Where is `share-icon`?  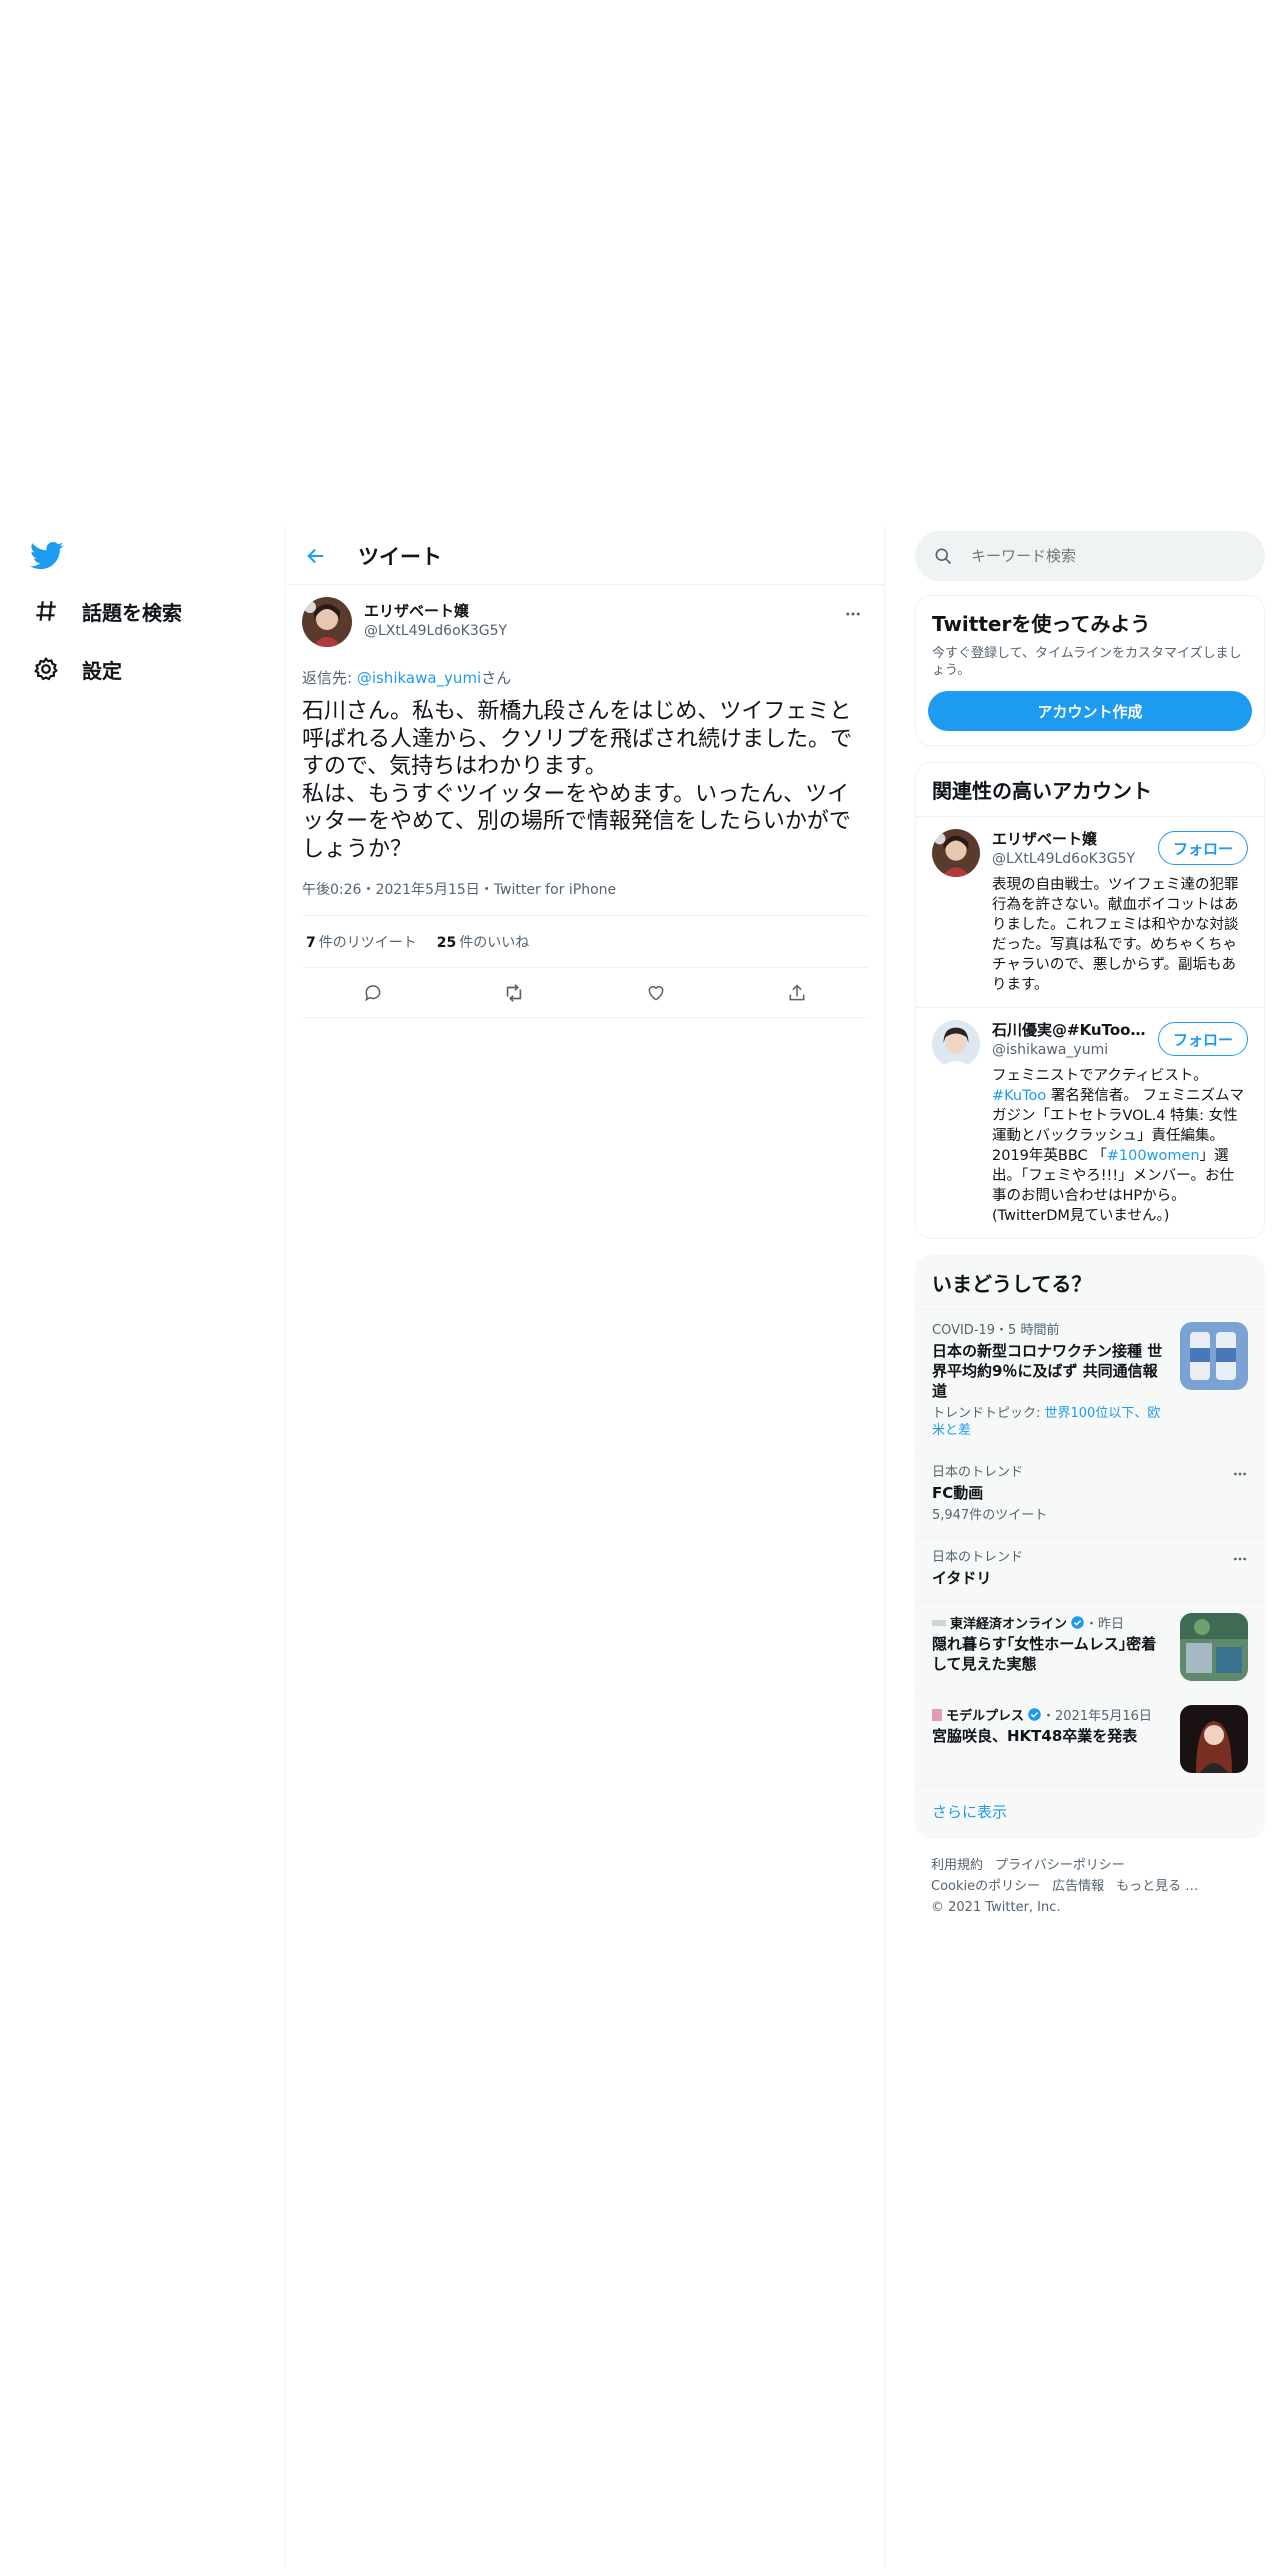 share-icon is located at coordinates (797, 993).